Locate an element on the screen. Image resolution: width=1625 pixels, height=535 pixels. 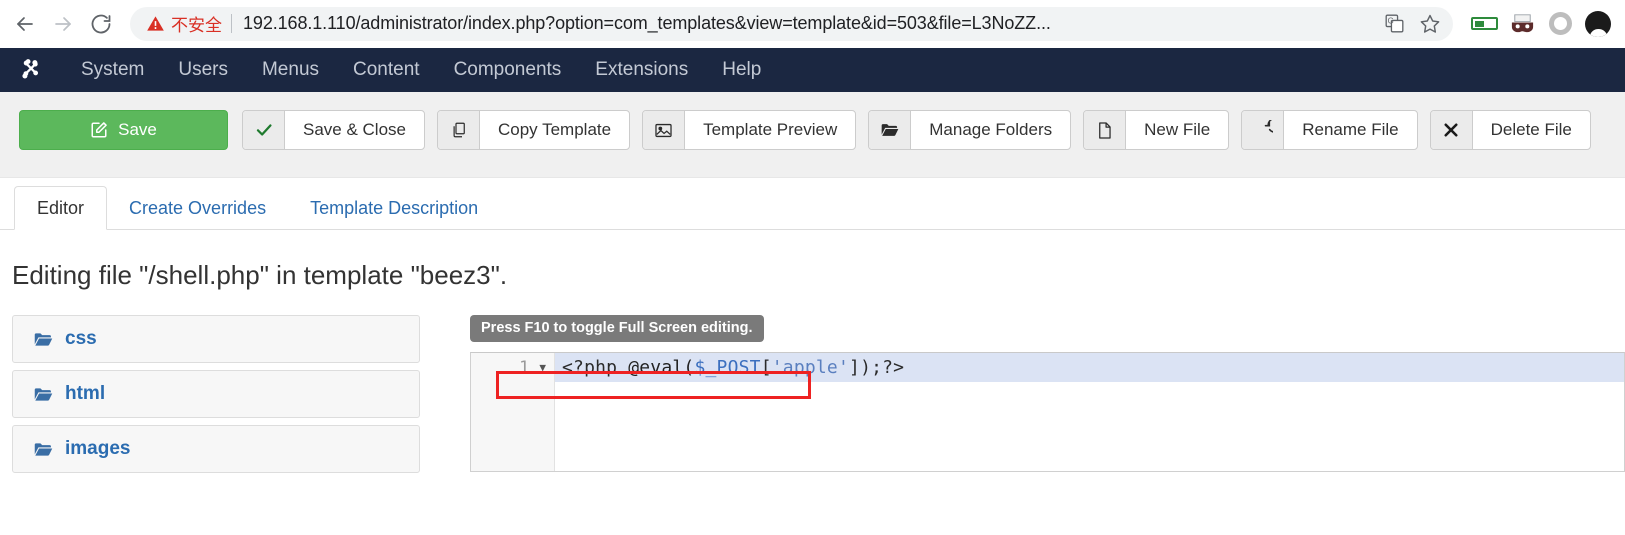
code-token-bracket-close: ] is located at coordinates (855, 367).